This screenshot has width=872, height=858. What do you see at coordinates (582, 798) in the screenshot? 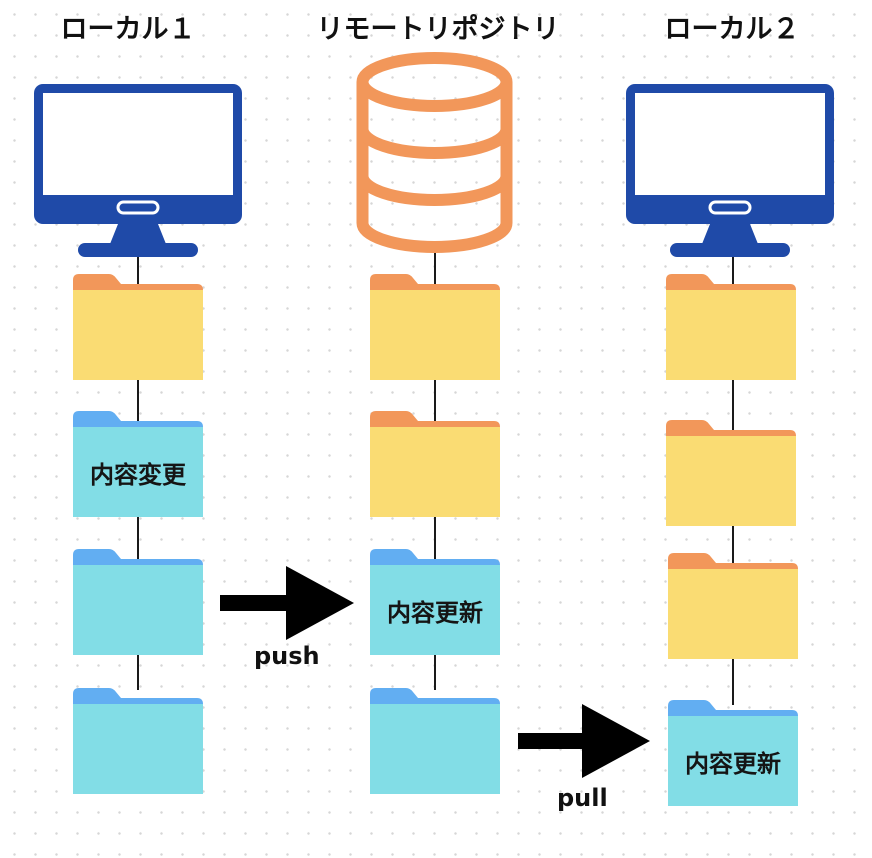
I see `pull-label: pull` at bounding box center [582, 798].